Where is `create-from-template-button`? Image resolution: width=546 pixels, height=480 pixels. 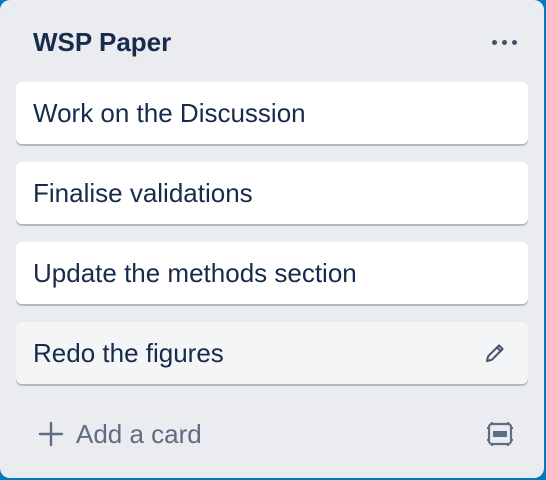 create-from-template-button is located at coordinates (500, 434).